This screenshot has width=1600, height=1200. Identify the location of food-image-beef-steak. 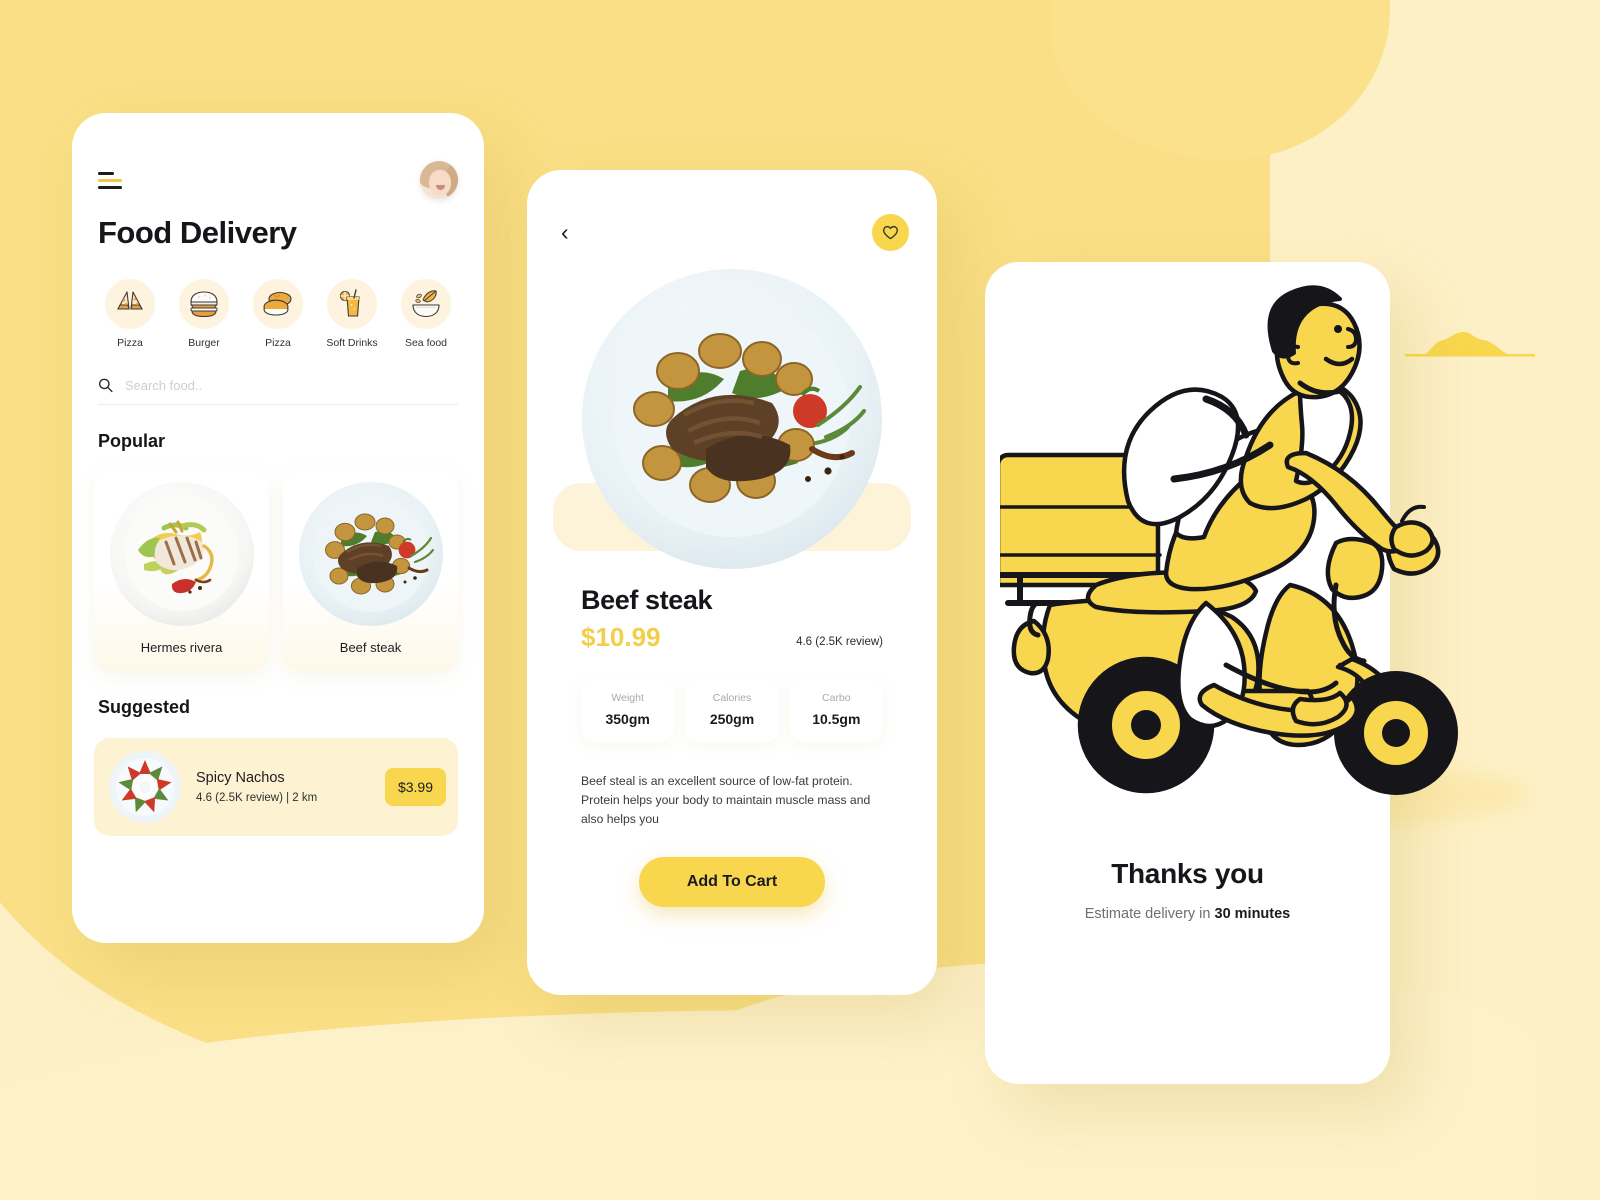
(371, 554).